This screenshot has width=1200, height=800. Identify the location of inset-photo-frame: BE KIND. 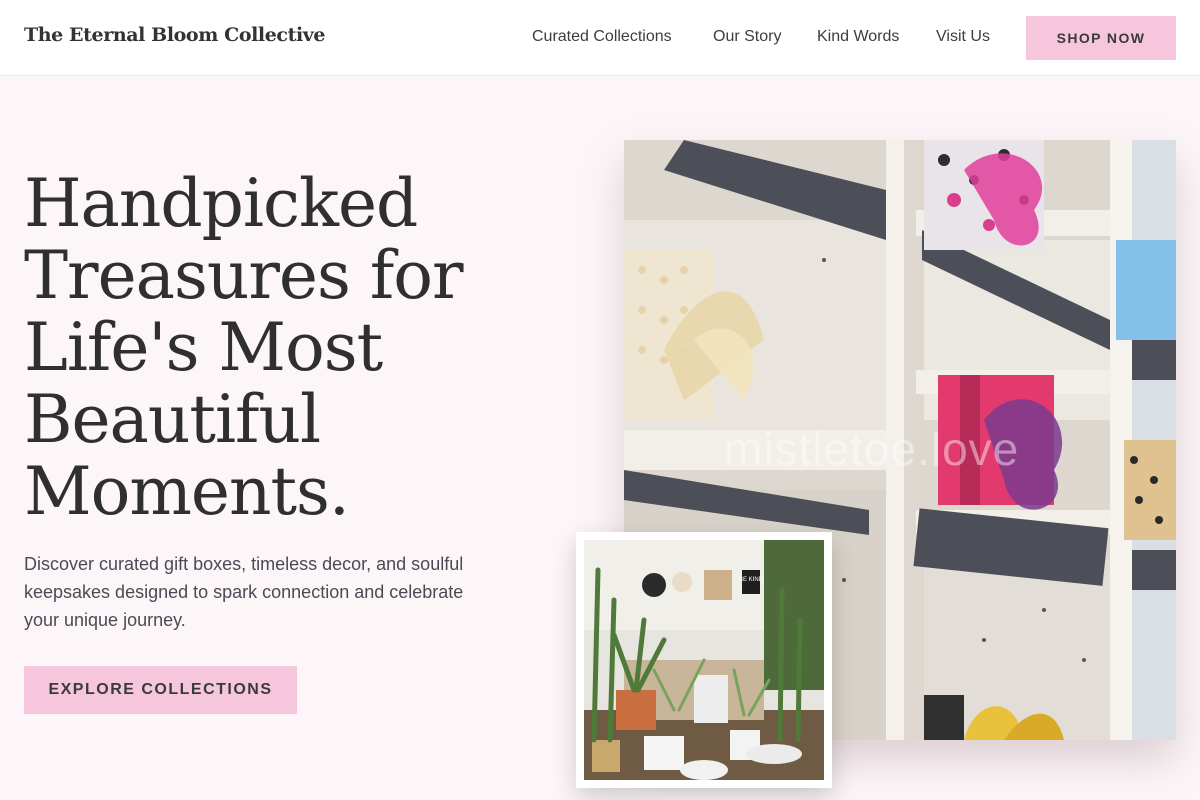
(704, 660).